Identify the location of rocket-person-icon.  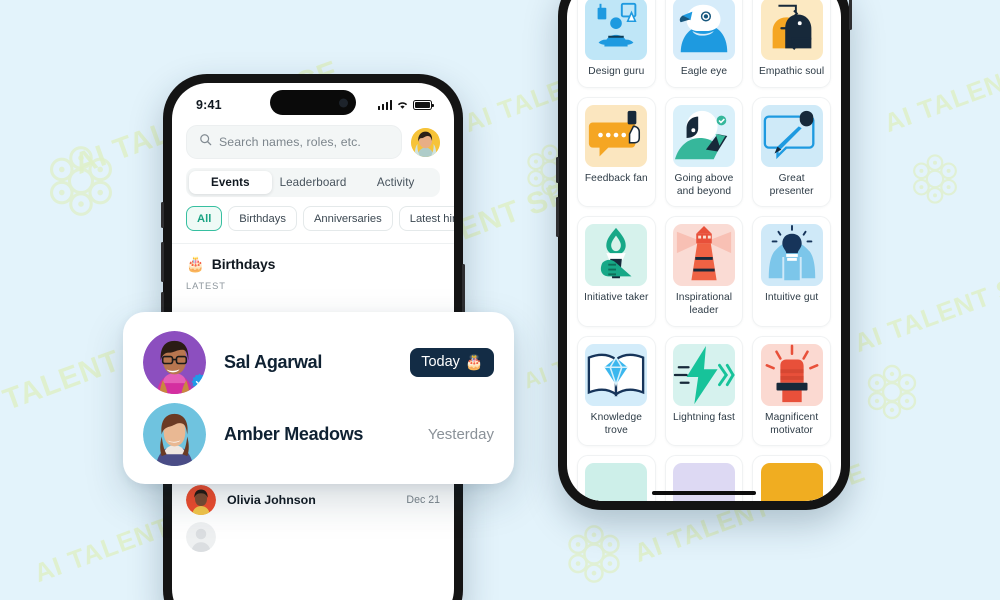
(703, 135).